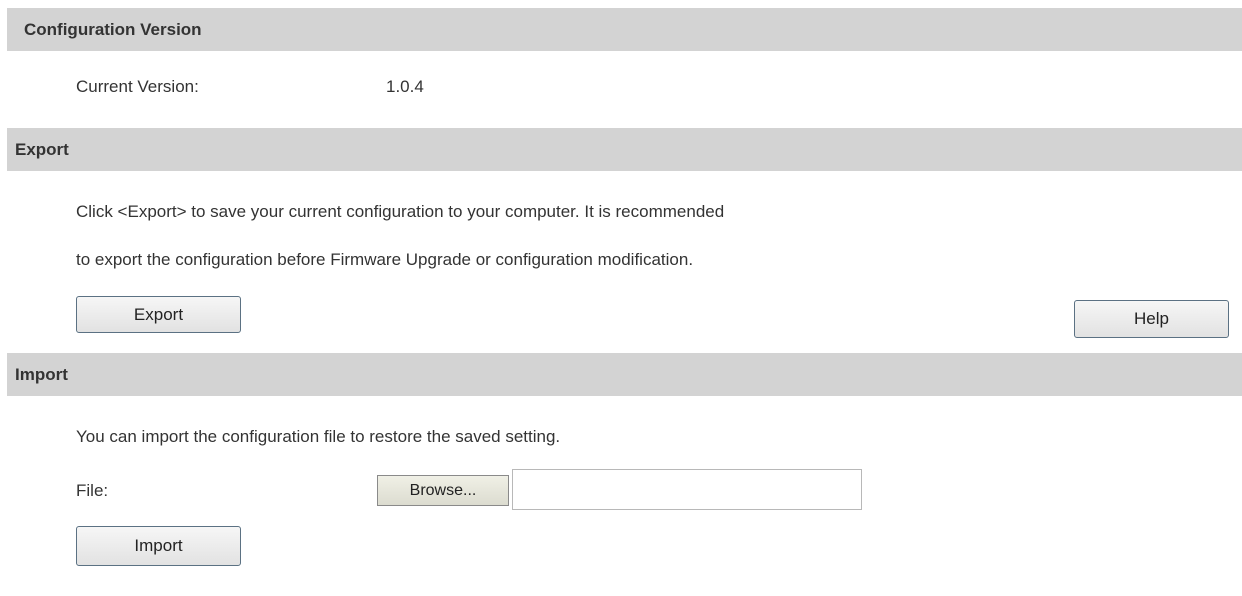  I want to click on export-header: Export, so click(624, 149).